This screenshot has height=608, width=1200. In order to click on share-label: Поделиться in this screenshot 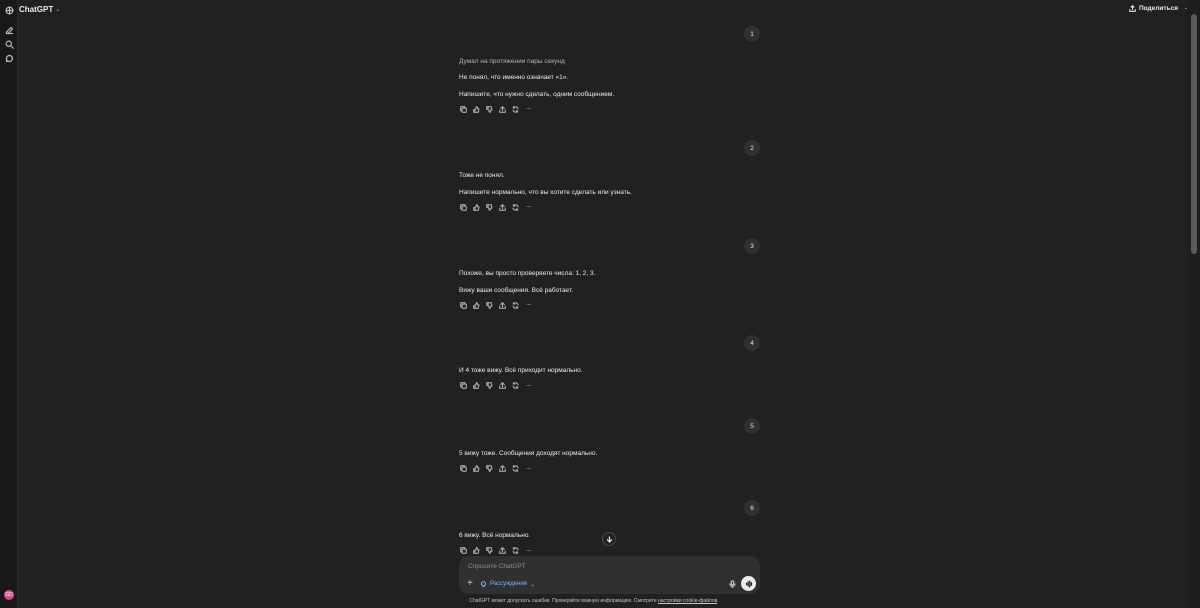, I will do `click(1158, 8)`.